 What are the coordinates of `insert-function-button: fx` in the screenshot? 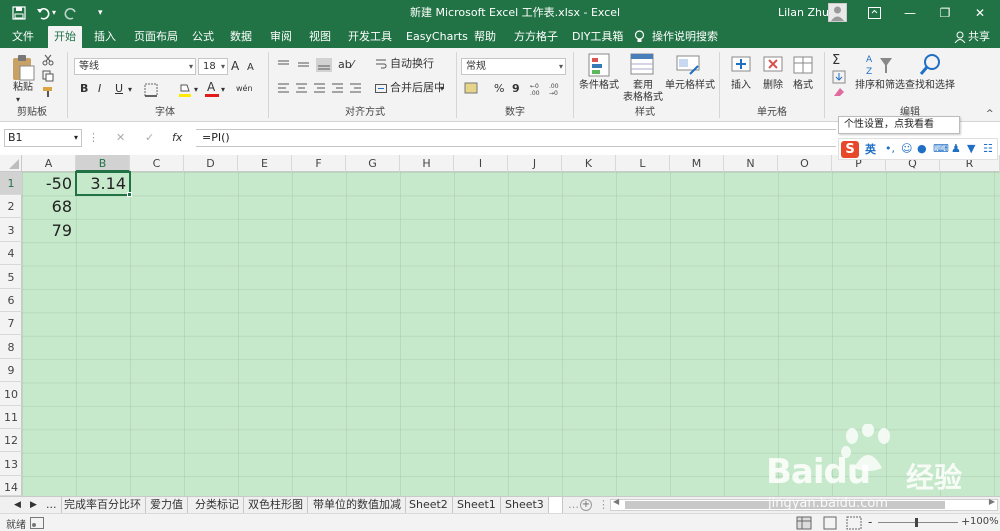 It's located at (177, 138).